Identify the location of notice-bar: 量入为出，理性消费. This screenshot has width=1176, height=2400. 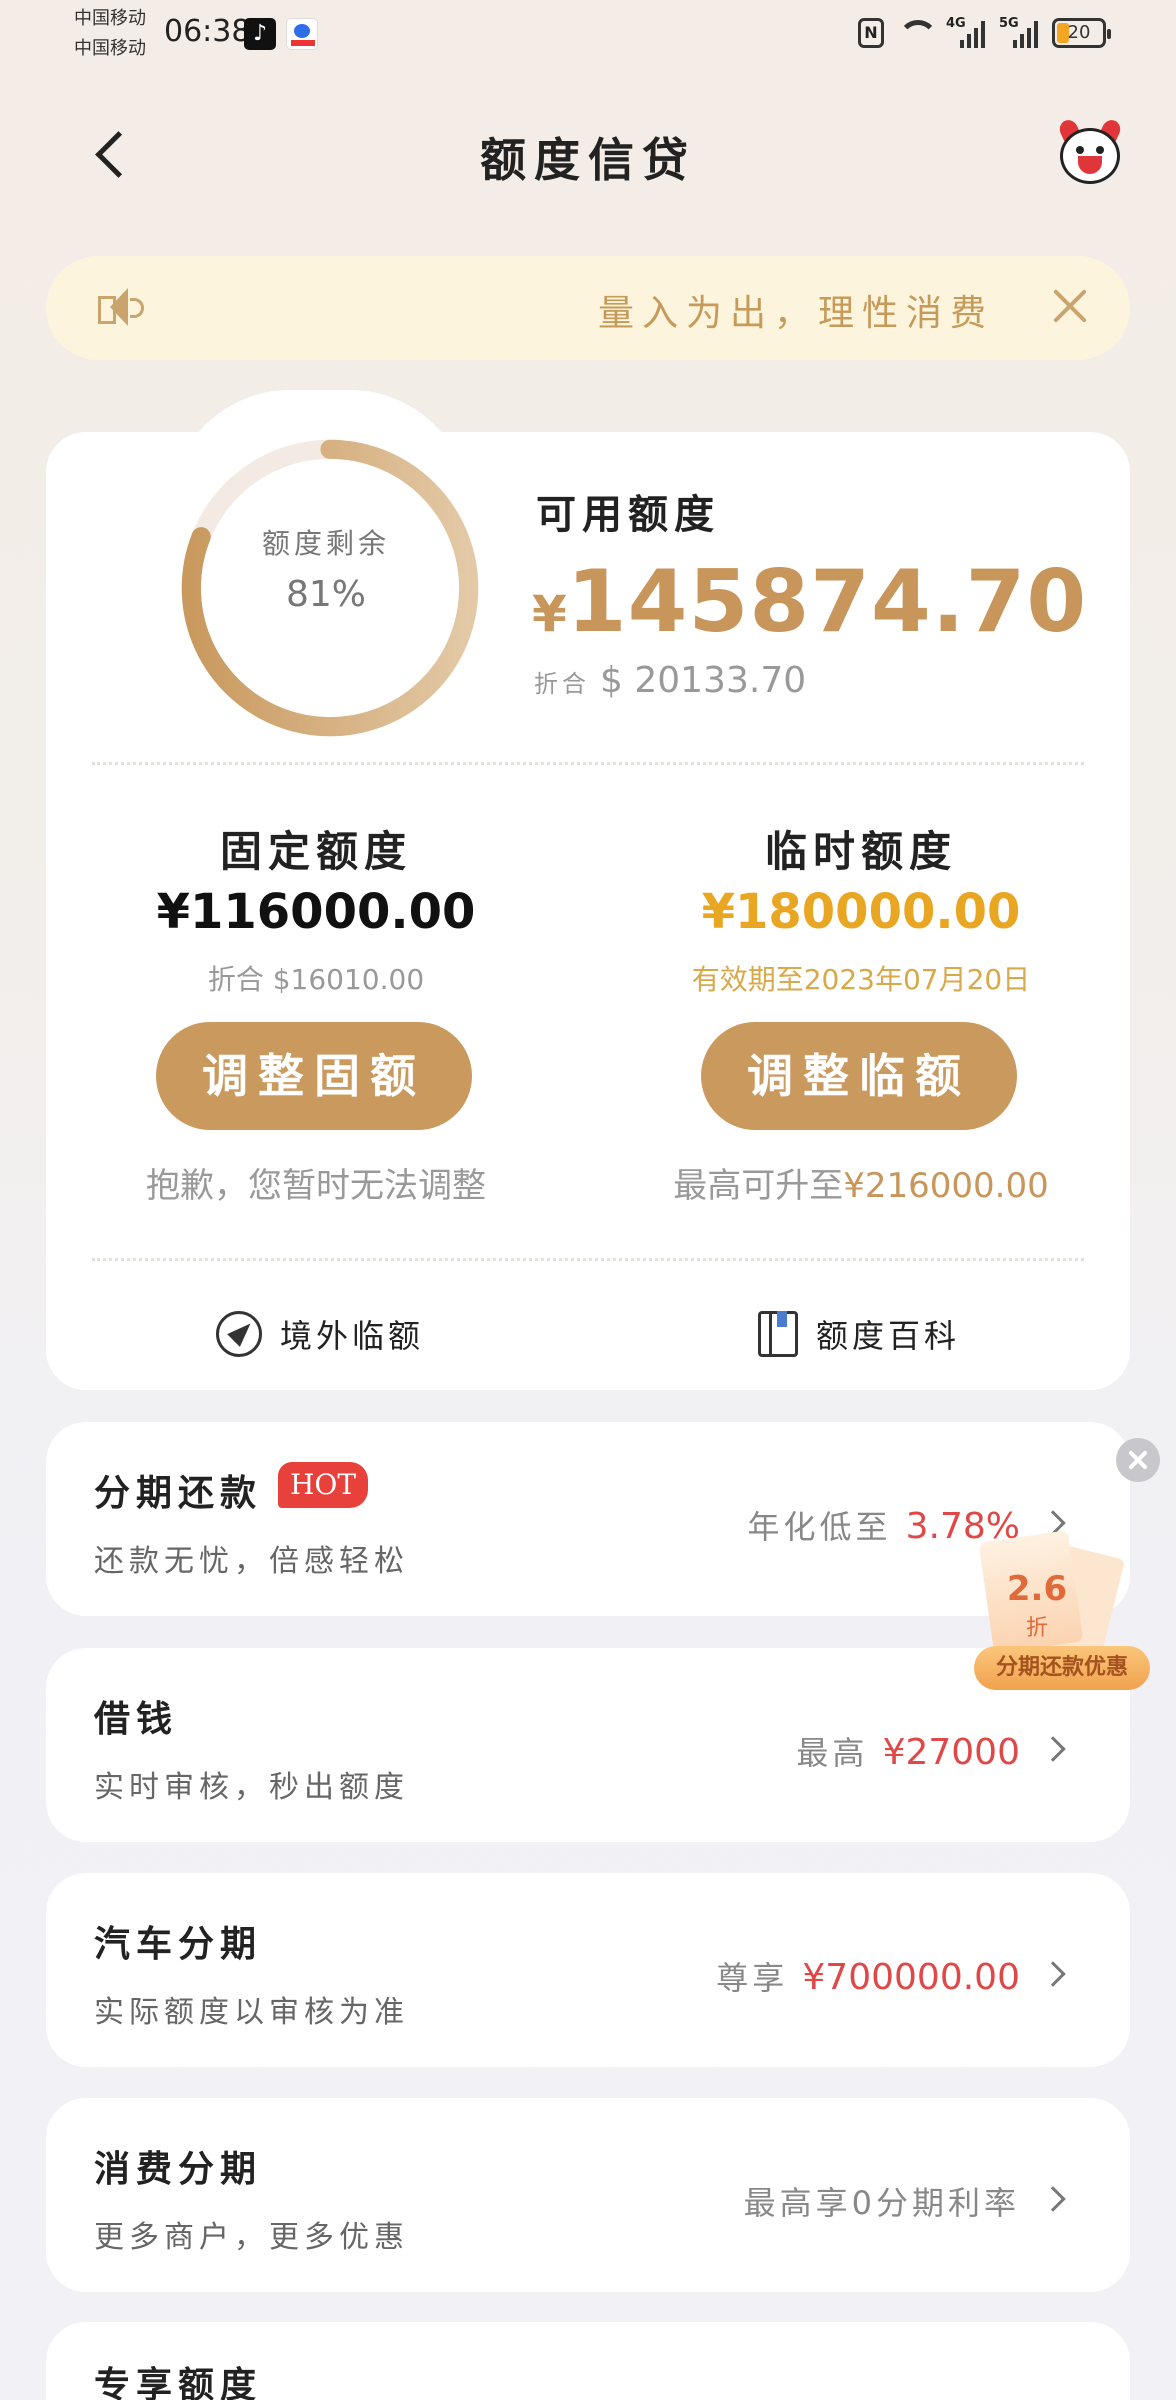
(588, 308).